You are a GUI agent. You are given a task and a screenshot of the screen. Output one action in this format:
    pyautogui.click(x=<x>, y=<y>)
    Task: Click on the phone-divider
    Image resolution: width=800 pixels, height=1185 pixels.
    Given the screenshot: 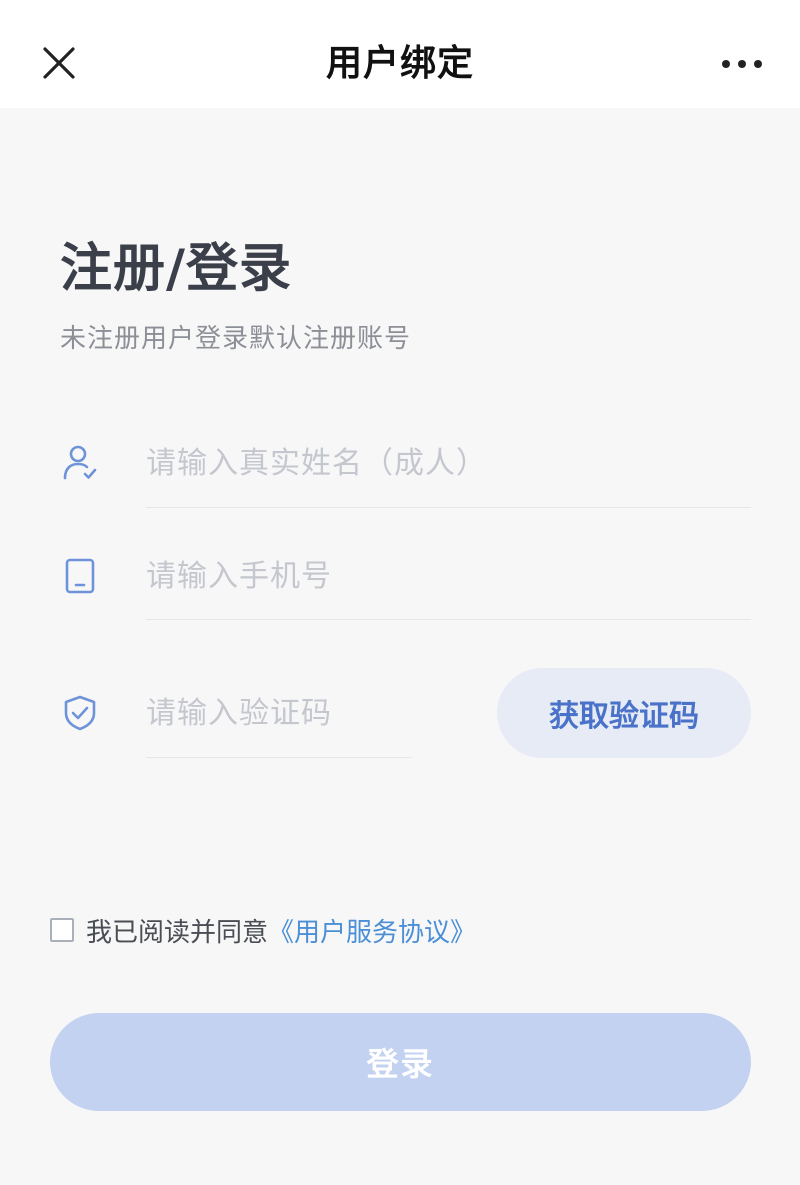 What is the action you would take?
    pyautogui.click(x=448, y=619)
    